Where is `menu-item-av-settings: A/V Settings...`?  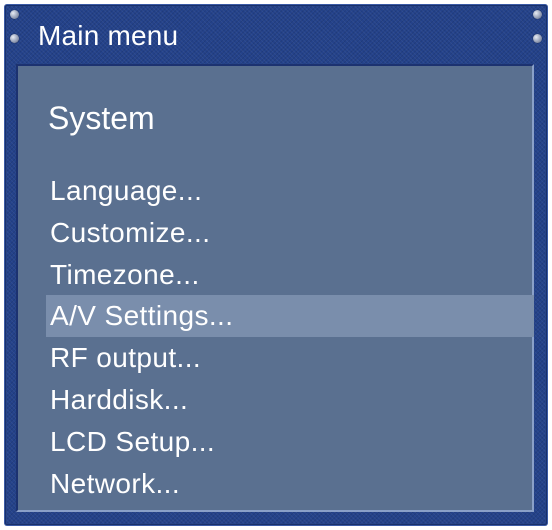 menu-item-av-settings: A/V Settings... is located at coordinates (290, 316).